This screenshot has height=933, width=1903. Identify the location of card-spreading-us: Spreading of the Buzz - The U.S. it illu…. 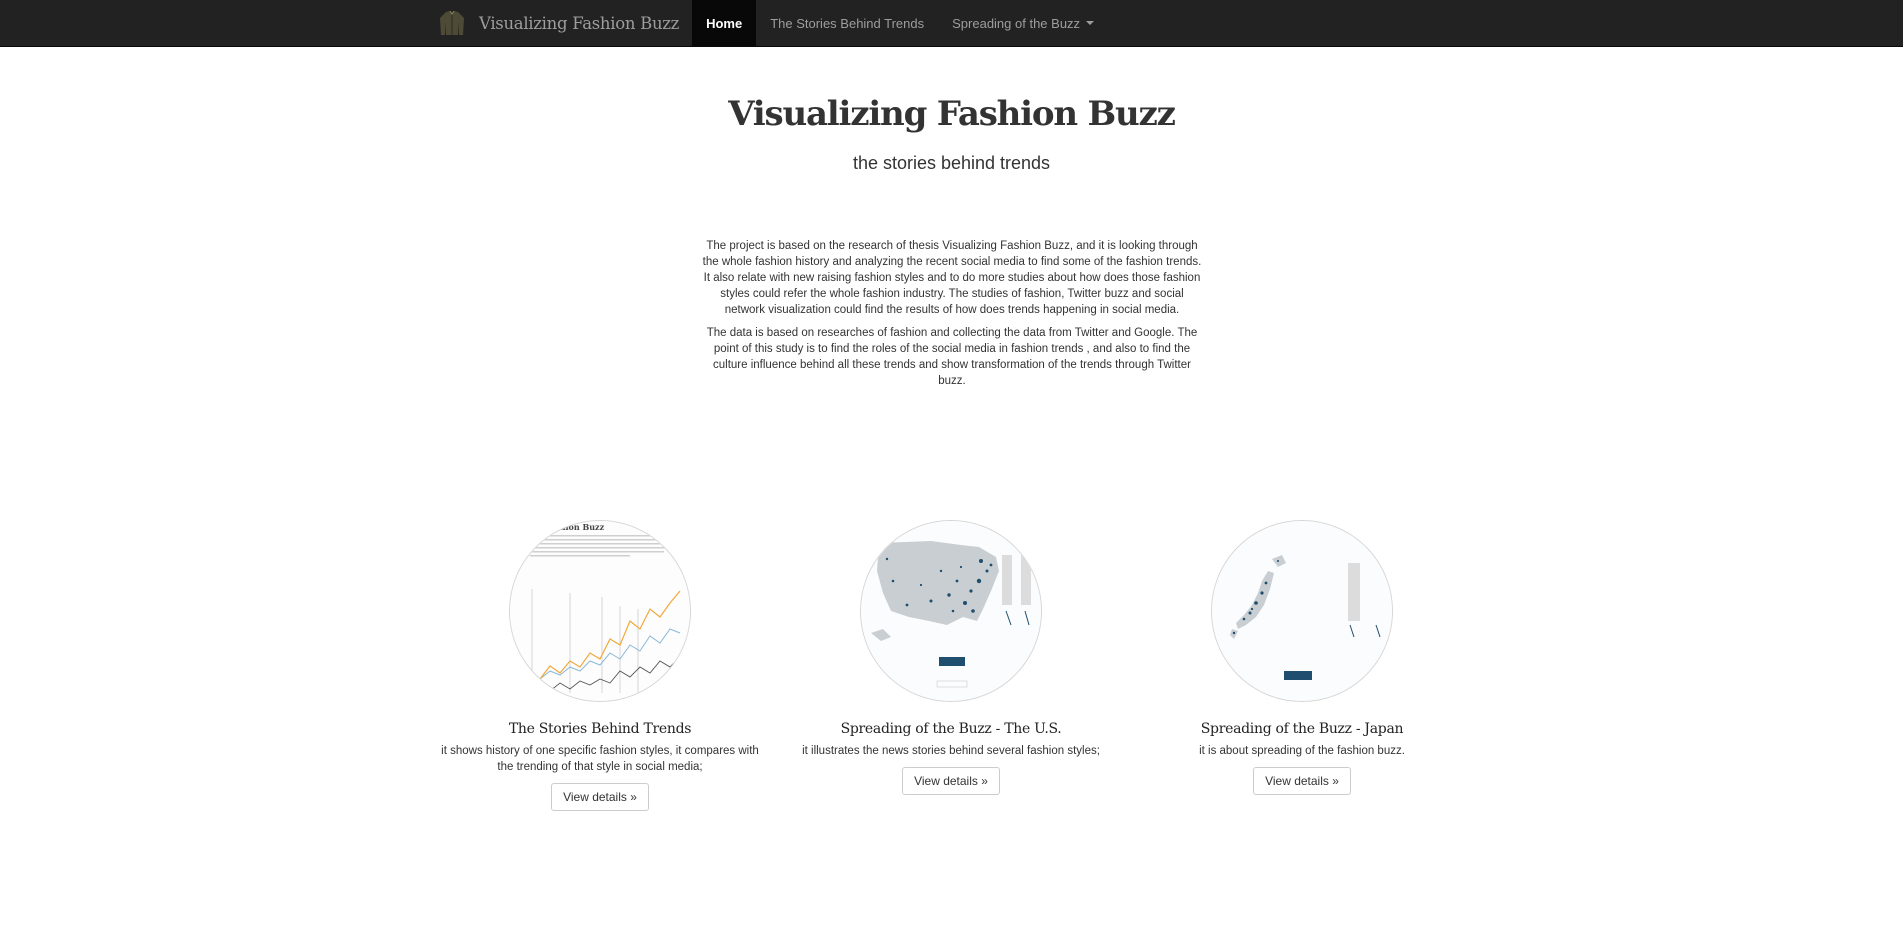
(951, 657).